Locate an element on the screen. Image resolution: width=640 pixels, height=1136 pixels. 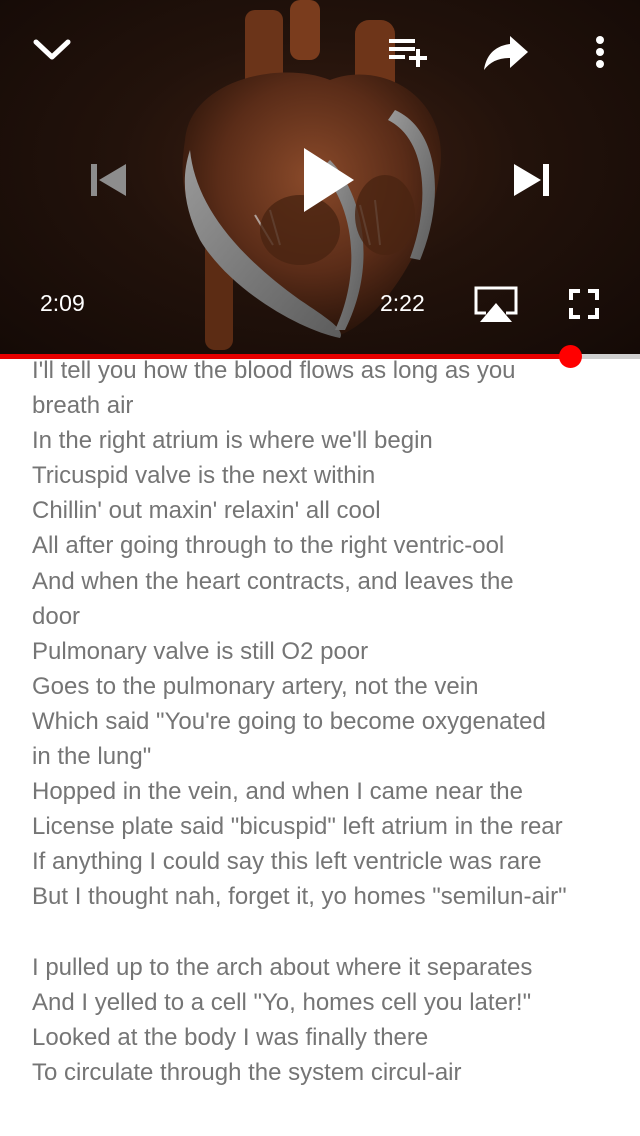
skip-previous-icon is located at coordinates (108, 180).